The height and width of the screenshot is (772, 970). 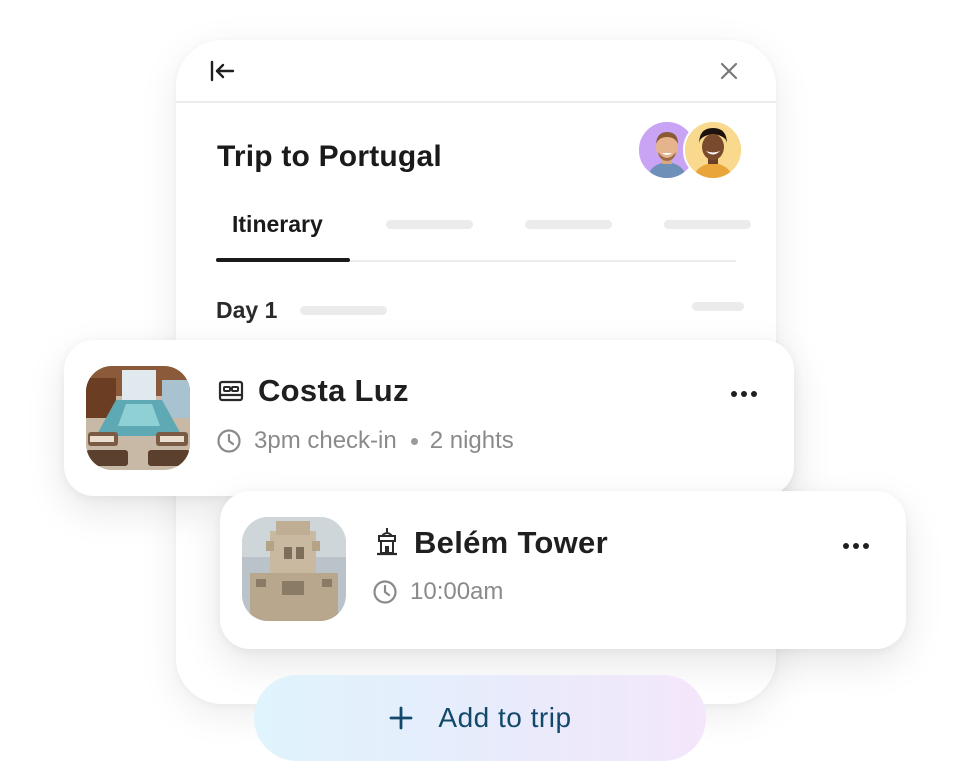 I want to click on collapse-left-icon, so click(x=222, y=71).